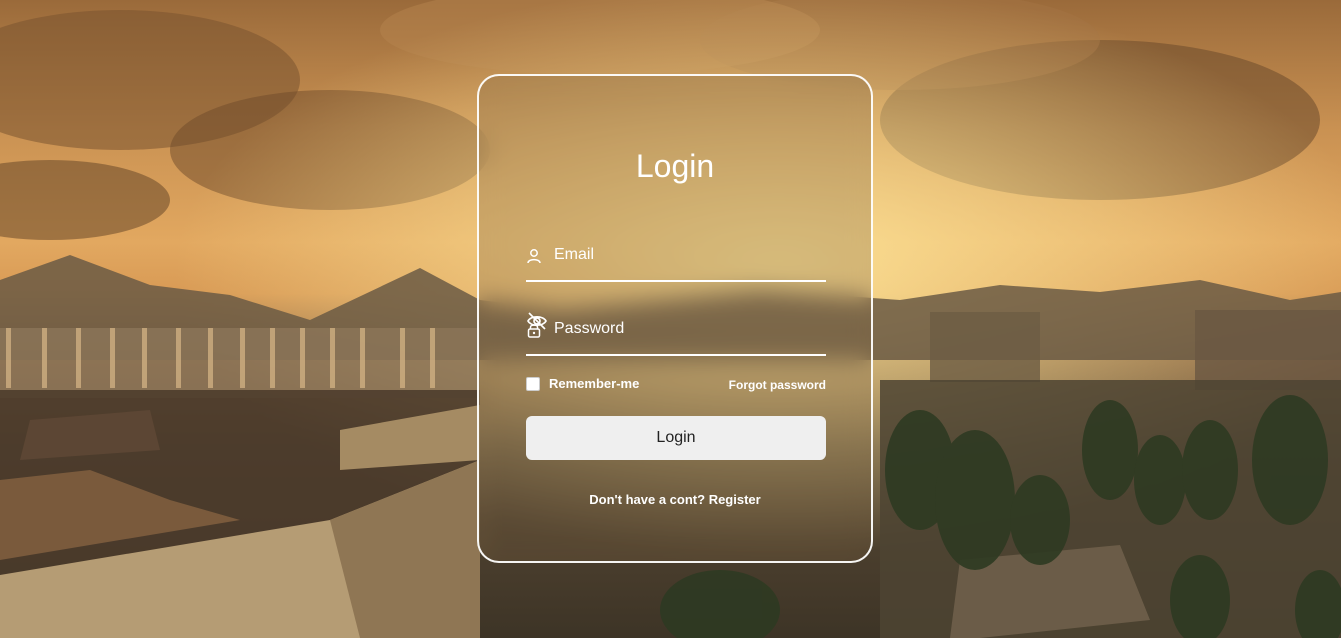  Describe the element at coordinates (676, 259) in the screenshot. I see `email-field: Email` at that location.